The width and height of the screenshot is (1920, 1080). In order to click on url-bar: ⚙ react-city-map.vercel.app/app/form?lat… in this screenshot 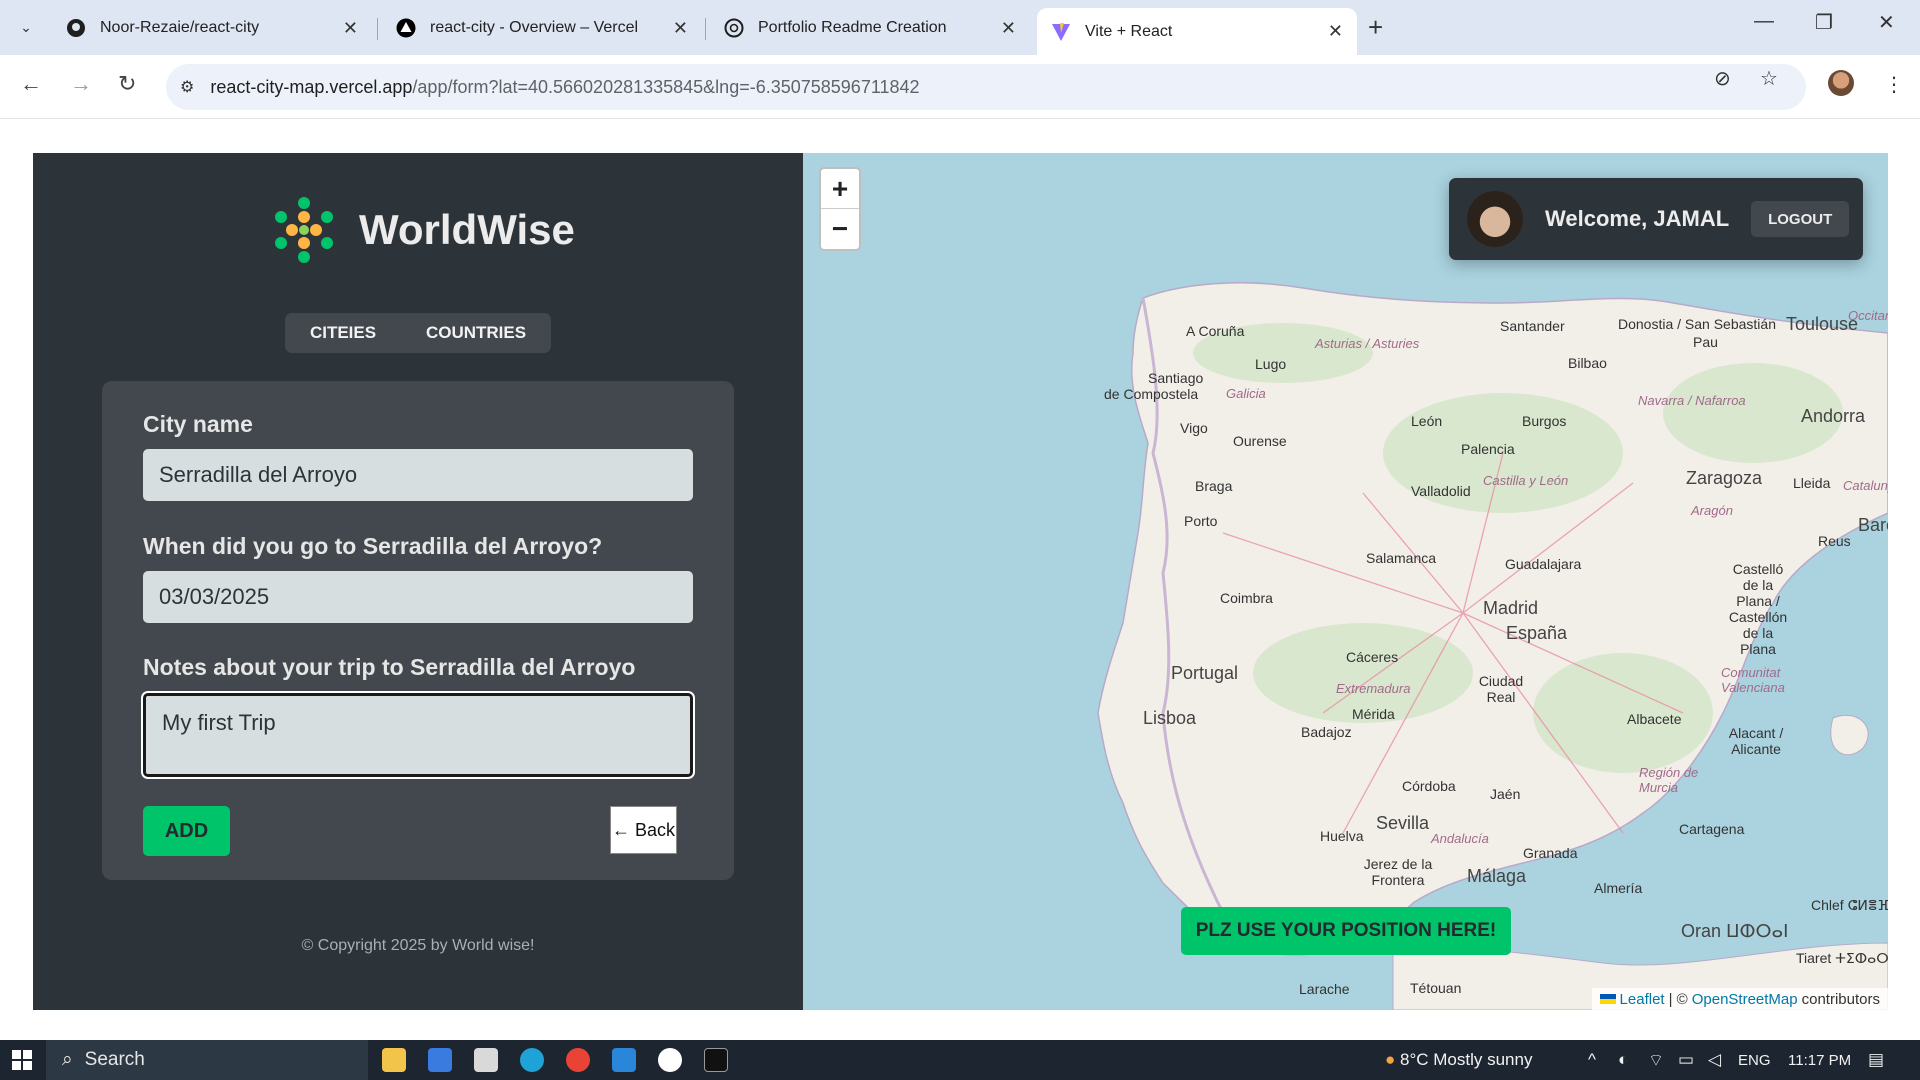, I will do `click(986, 87)`.